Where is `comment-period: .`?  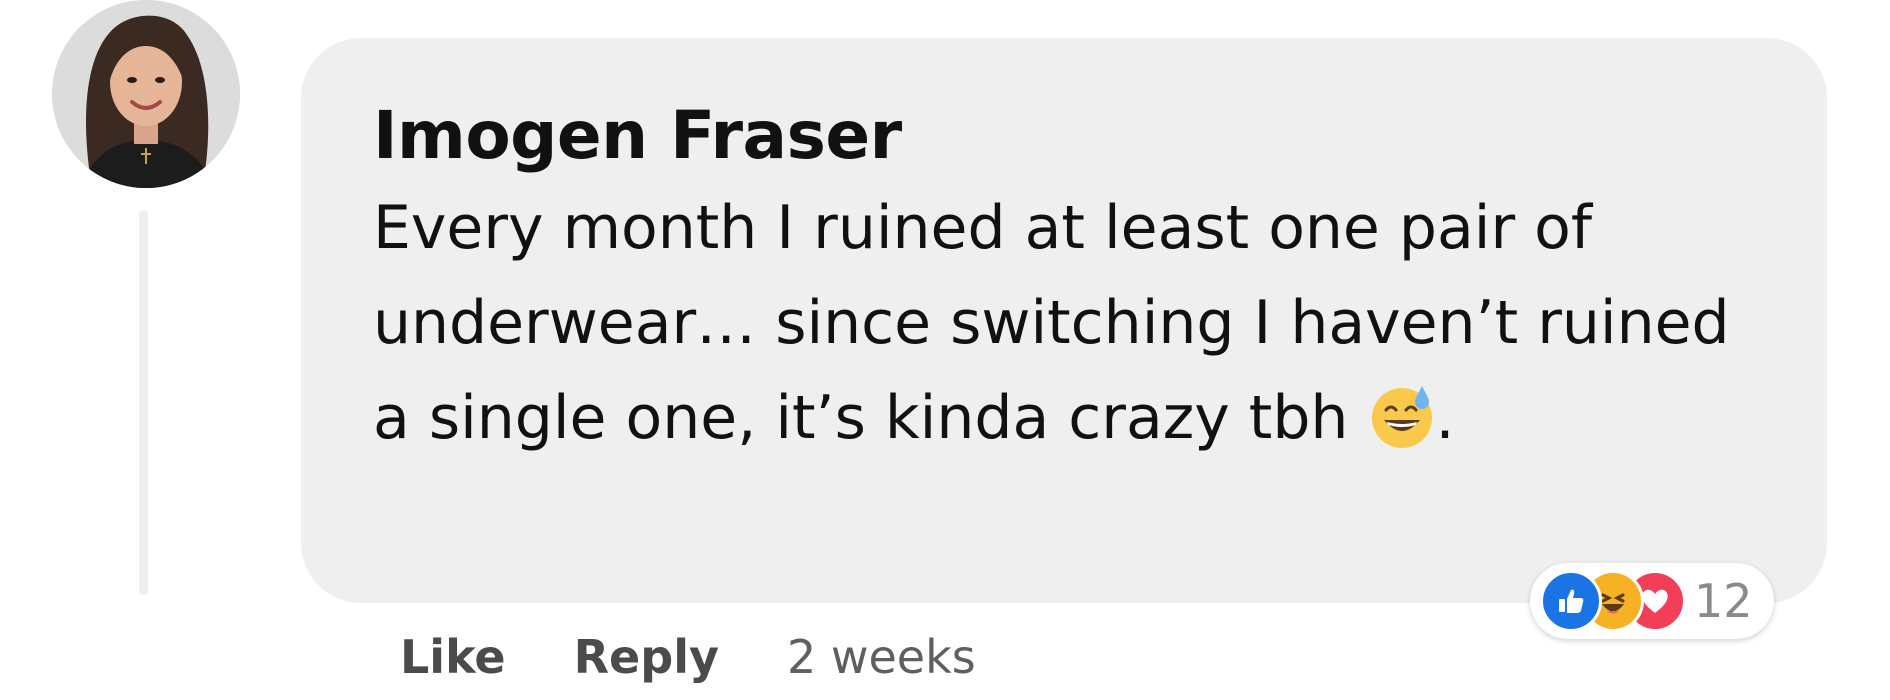
comment-period: . is located at coordinates (1445, 418).